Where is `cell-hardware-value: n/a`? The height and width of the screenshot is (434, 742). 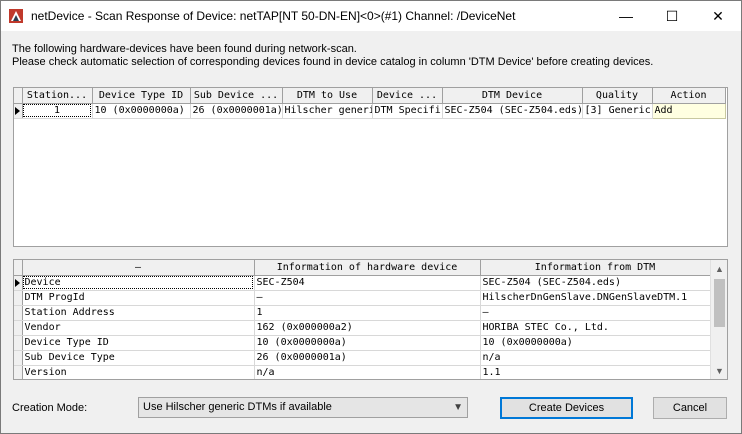
cell-hardware-value: n/a is located at coordinates (367, 372).